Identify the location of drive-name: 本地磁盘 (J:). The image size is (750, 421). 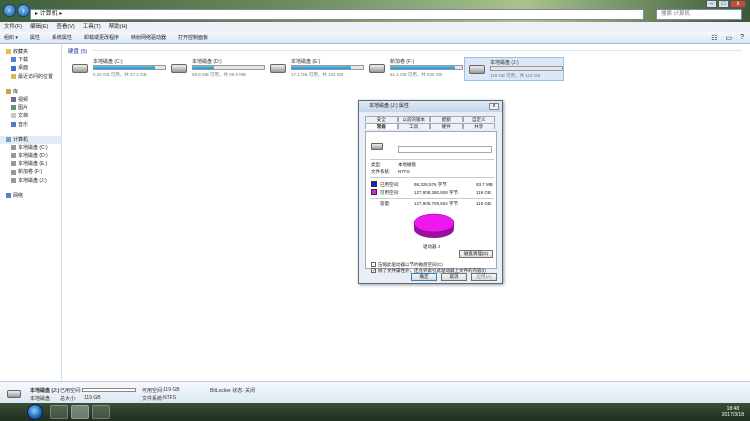
(504, 63).